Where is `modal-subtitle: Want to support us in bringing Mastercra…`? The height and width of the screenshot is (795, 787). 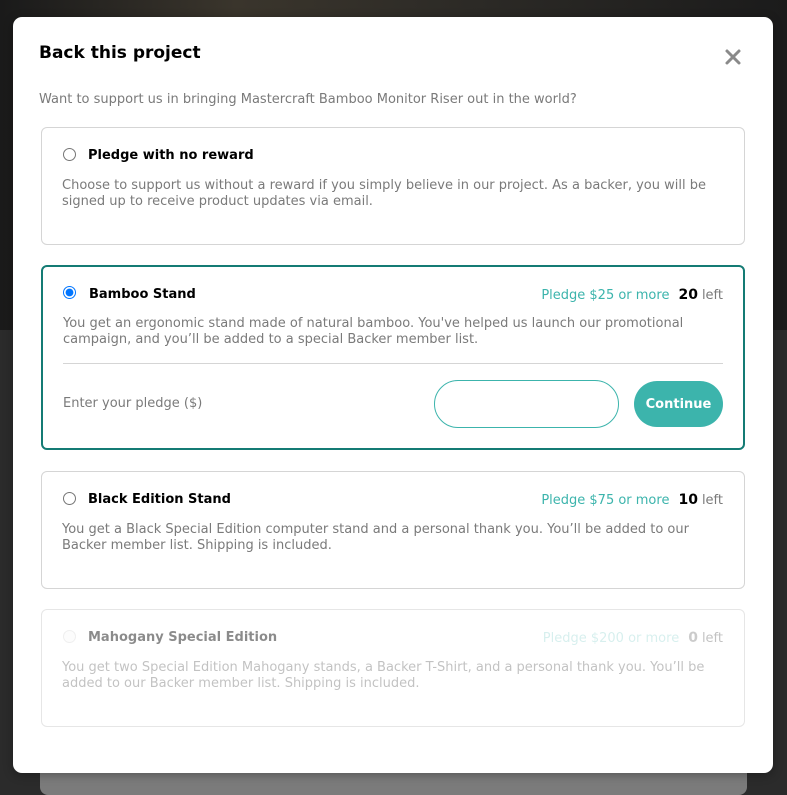 modal-subtitle: Want to support us in bringing Mastercra… is located at coordinates (308, 99).